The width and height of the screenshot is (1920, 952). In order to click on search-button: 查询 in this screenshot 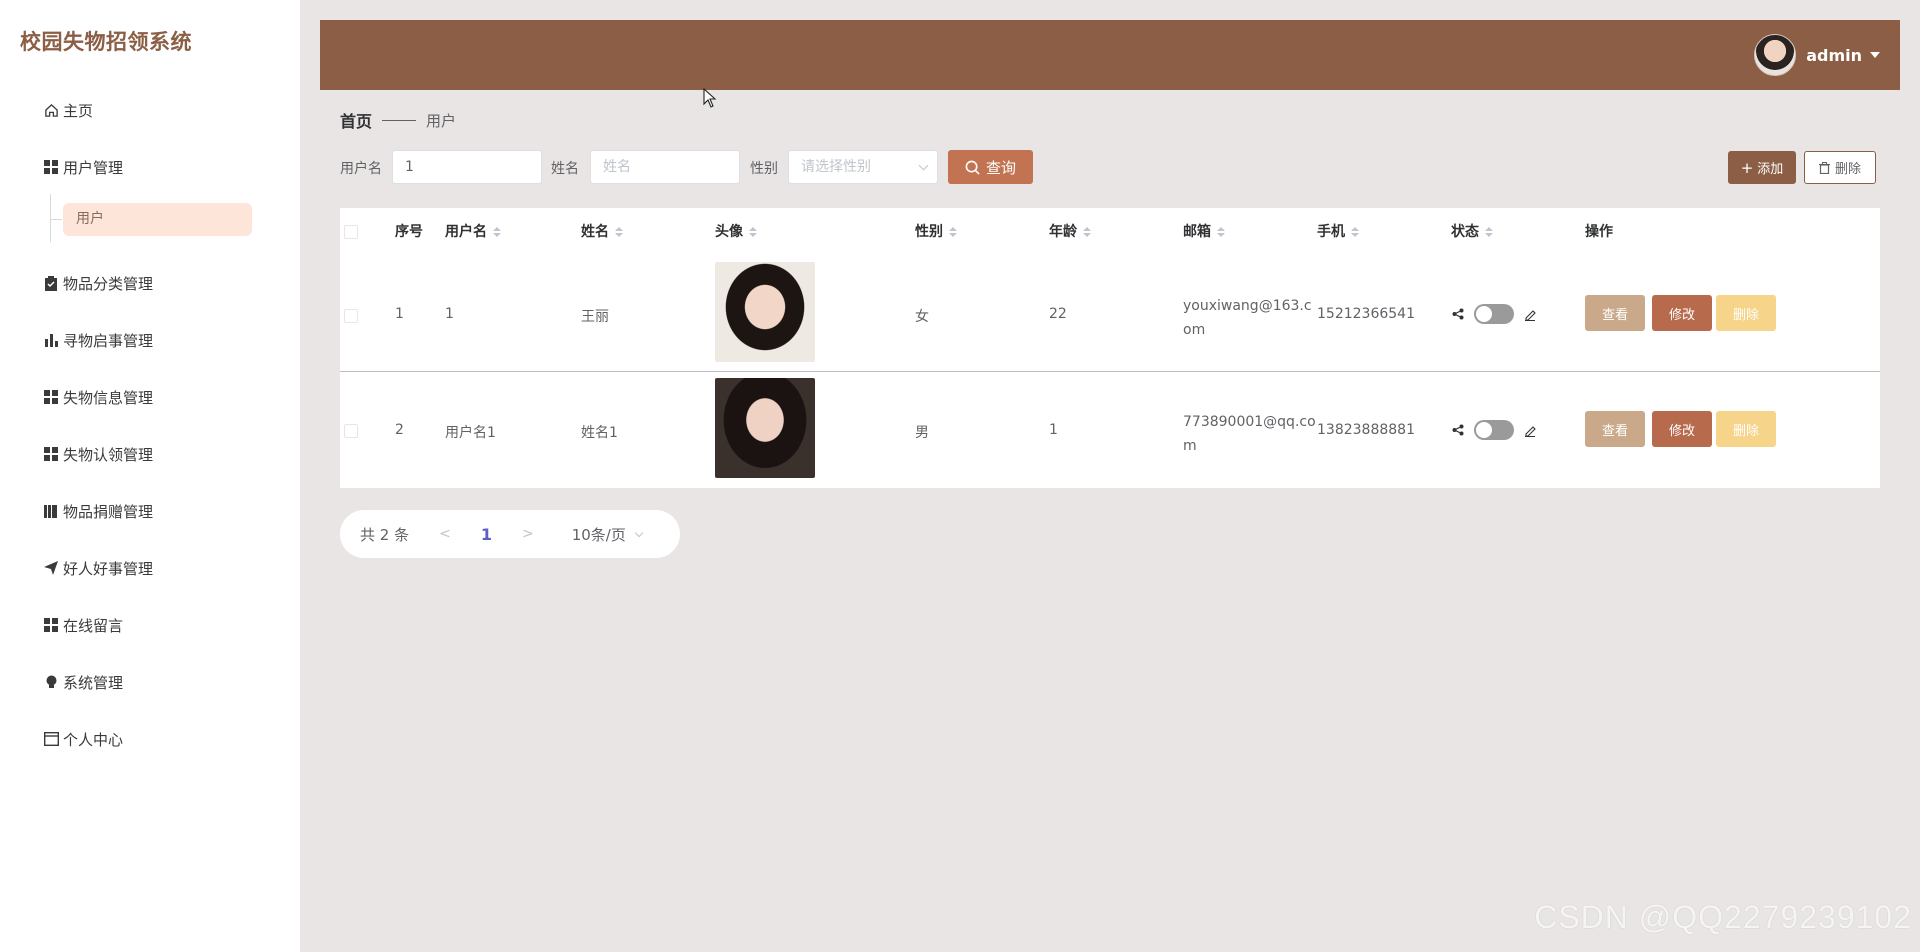, I will do `click(990, 167)`.